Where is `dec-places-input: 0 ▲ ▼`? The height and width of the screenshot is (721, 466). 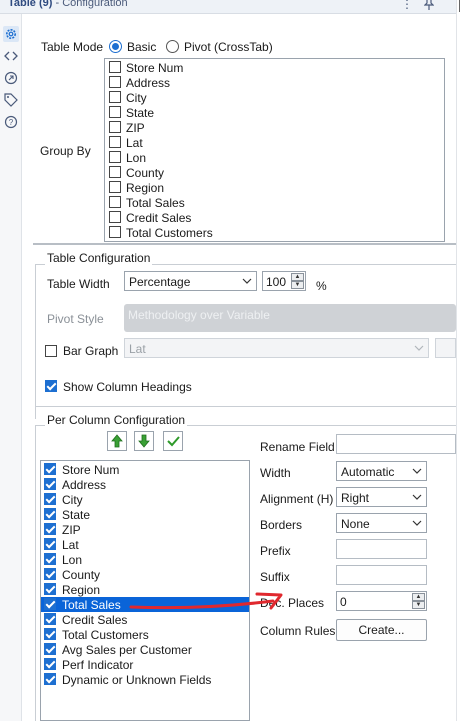
dec-places-input: 0 ▲ ▼ is located at coordinates (381, 601).